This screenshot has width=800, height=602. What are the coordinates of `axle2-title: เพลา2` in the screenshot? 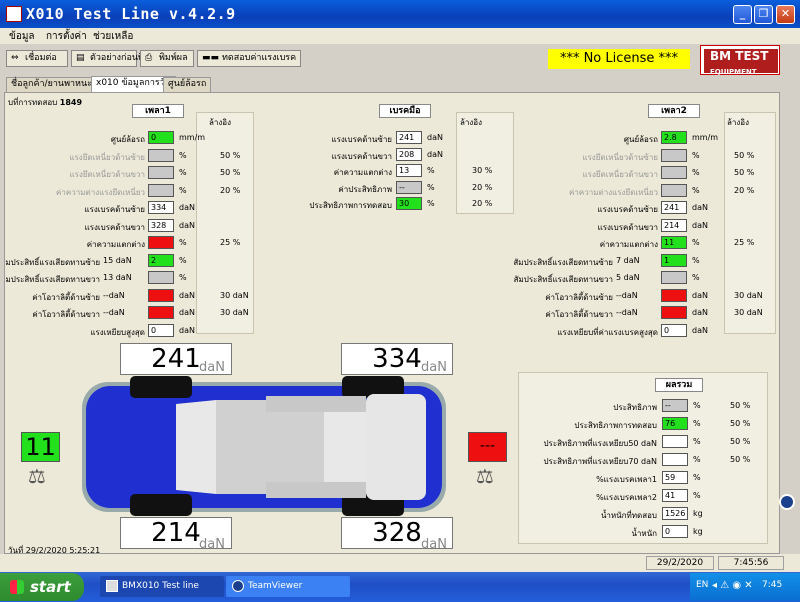 It's located at (674, 111).